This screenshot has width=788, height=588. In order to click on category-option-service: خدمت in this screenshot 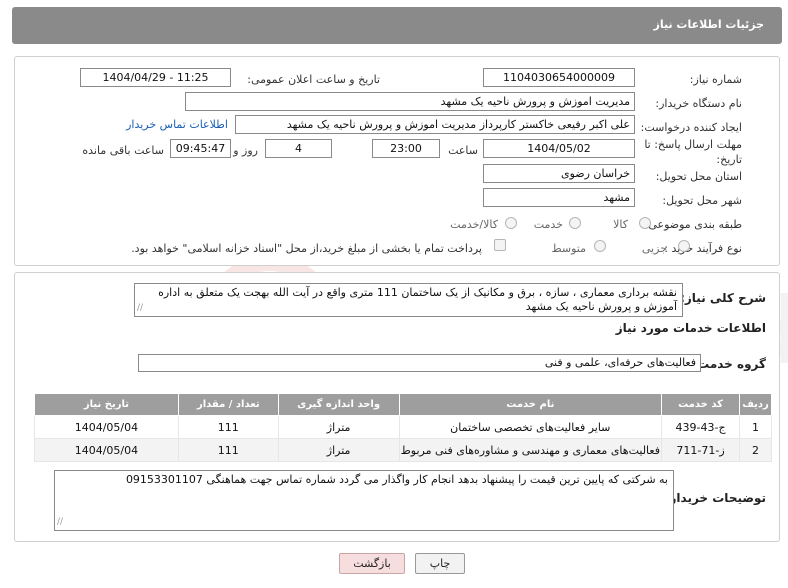, I will do `click(548, 224)`.